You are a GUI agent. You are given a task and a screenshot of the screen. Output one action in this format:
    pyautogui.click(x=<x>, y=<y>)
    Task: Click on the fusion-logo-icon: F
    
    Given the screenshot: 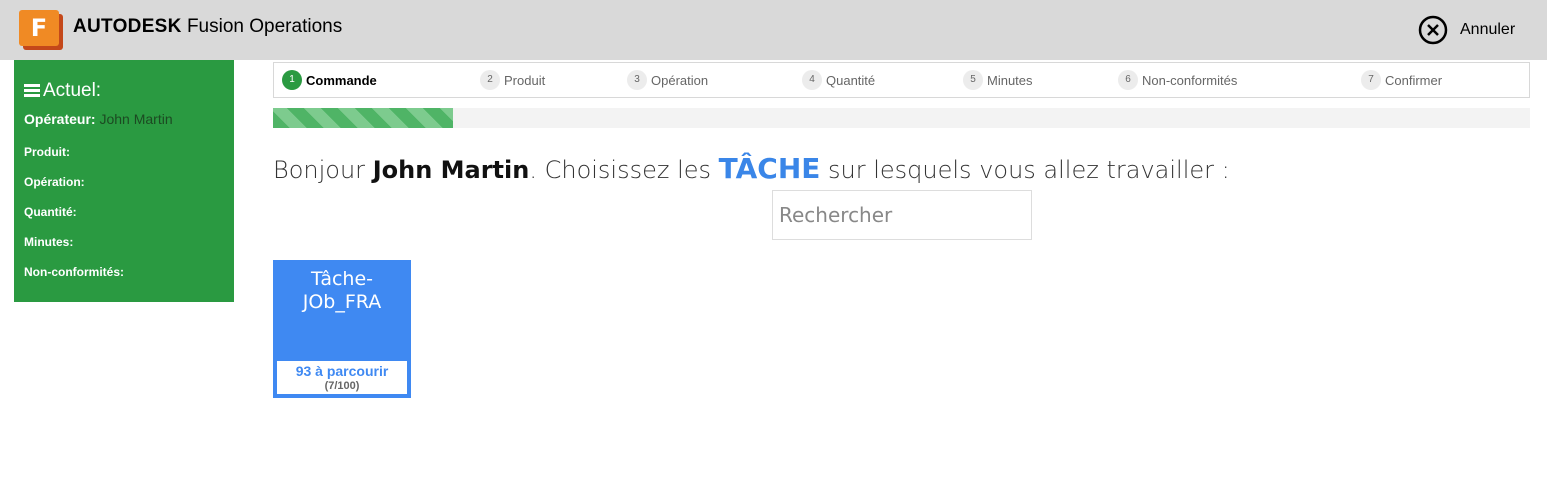 What is the action you would take?
    pyautogui.click(x=41, y=30)
    